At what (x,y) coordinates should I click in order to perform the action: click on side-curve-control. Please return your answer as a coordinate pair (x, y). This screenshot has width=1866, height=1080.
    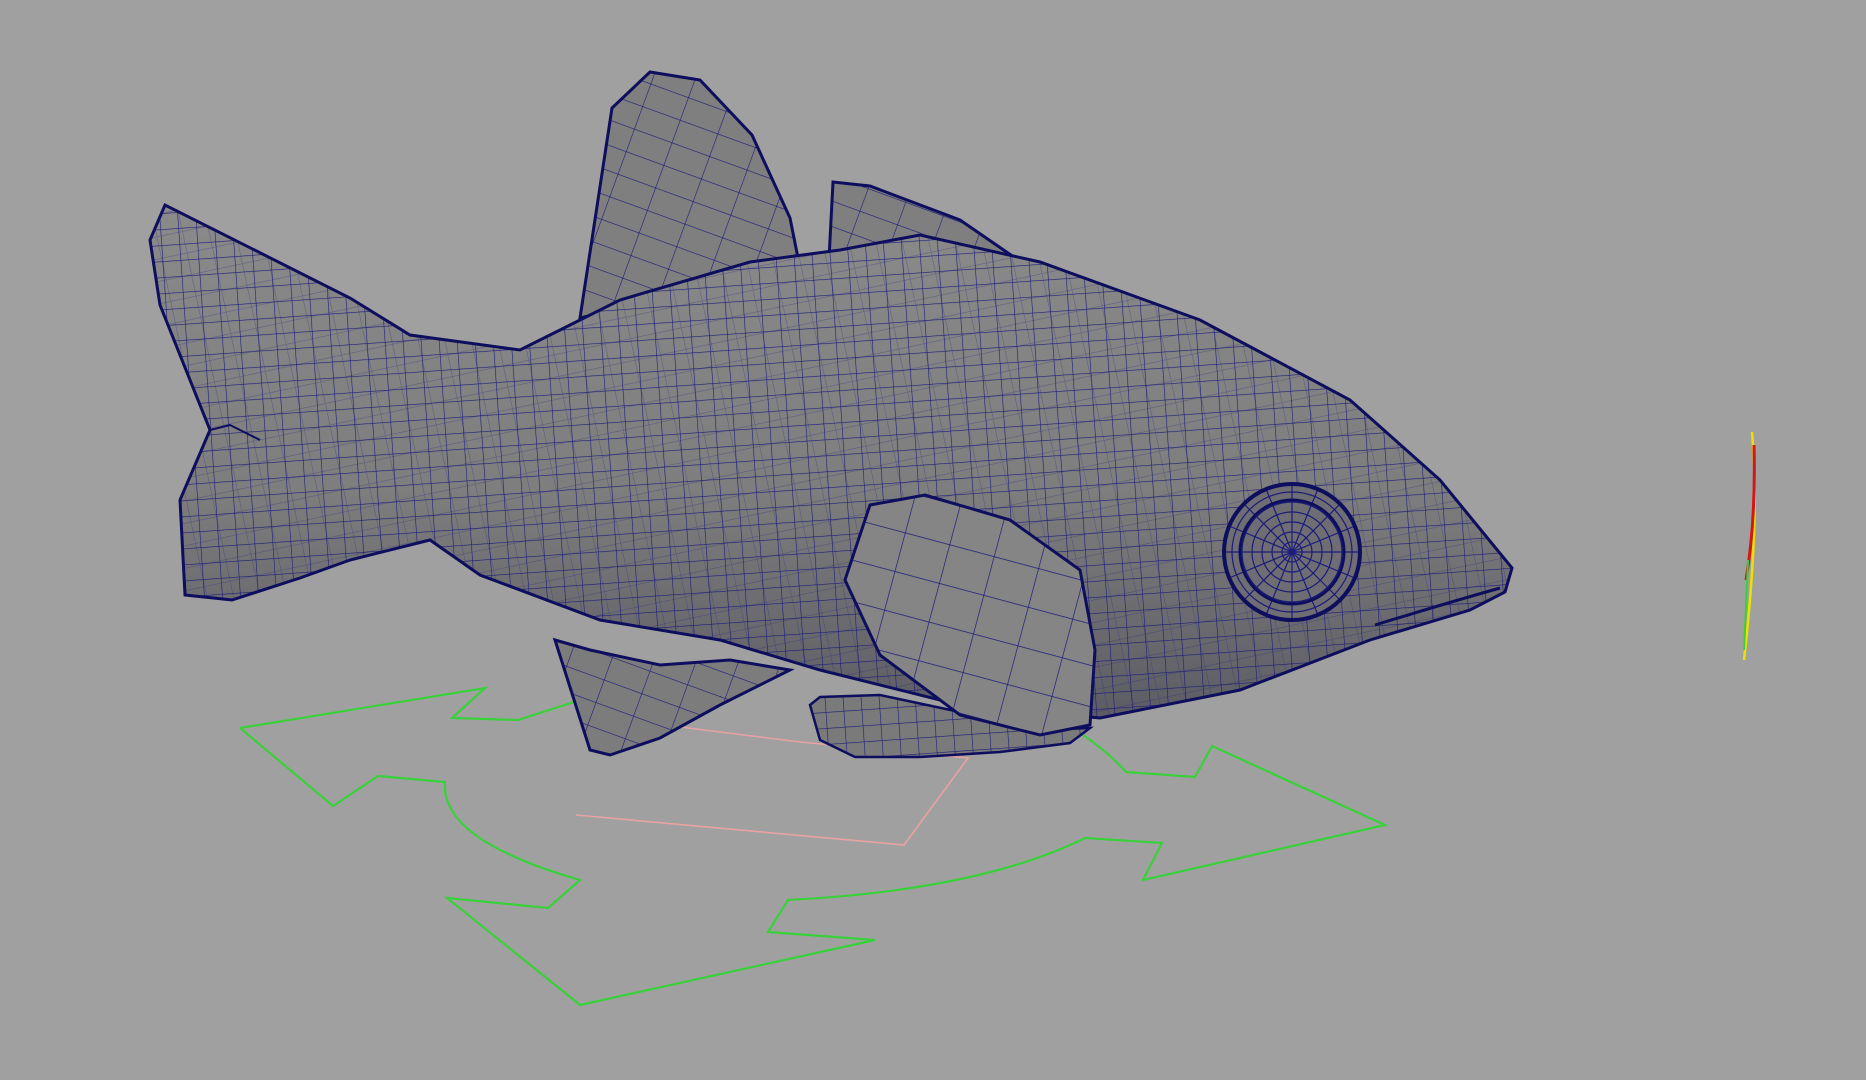
    Looking at the image, I should click on (1749, 546).